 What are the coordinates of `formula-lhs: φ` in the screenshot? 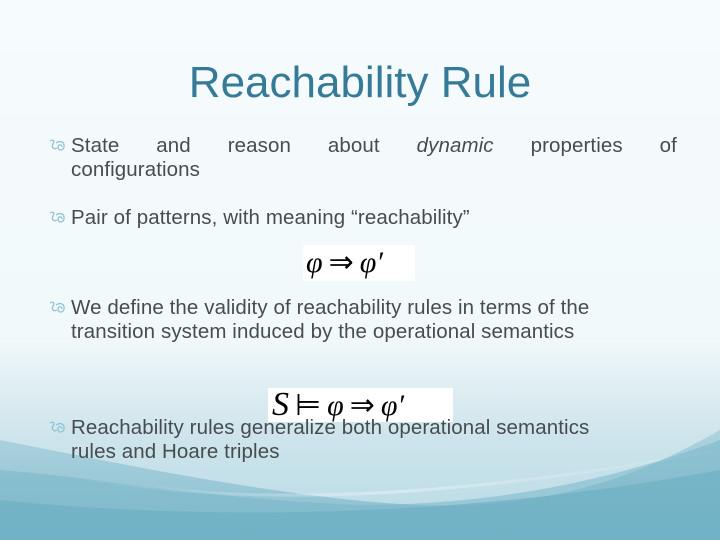 It's located at (314, 262).